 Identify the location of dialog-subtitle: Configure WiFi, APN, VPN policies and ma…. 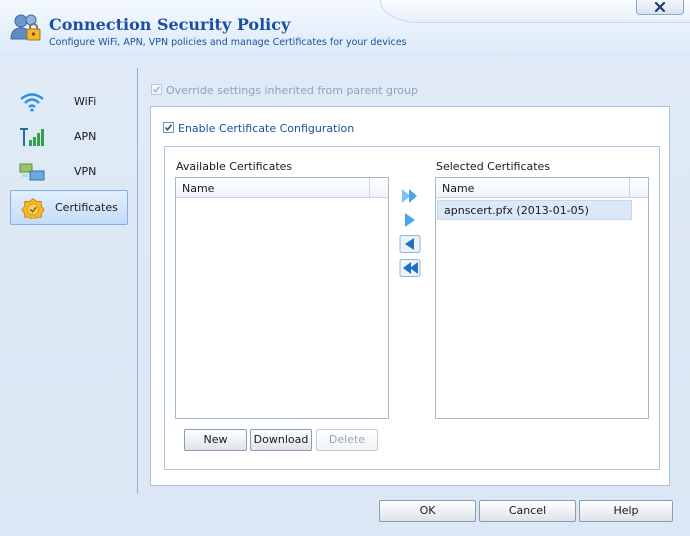
(228, 42).